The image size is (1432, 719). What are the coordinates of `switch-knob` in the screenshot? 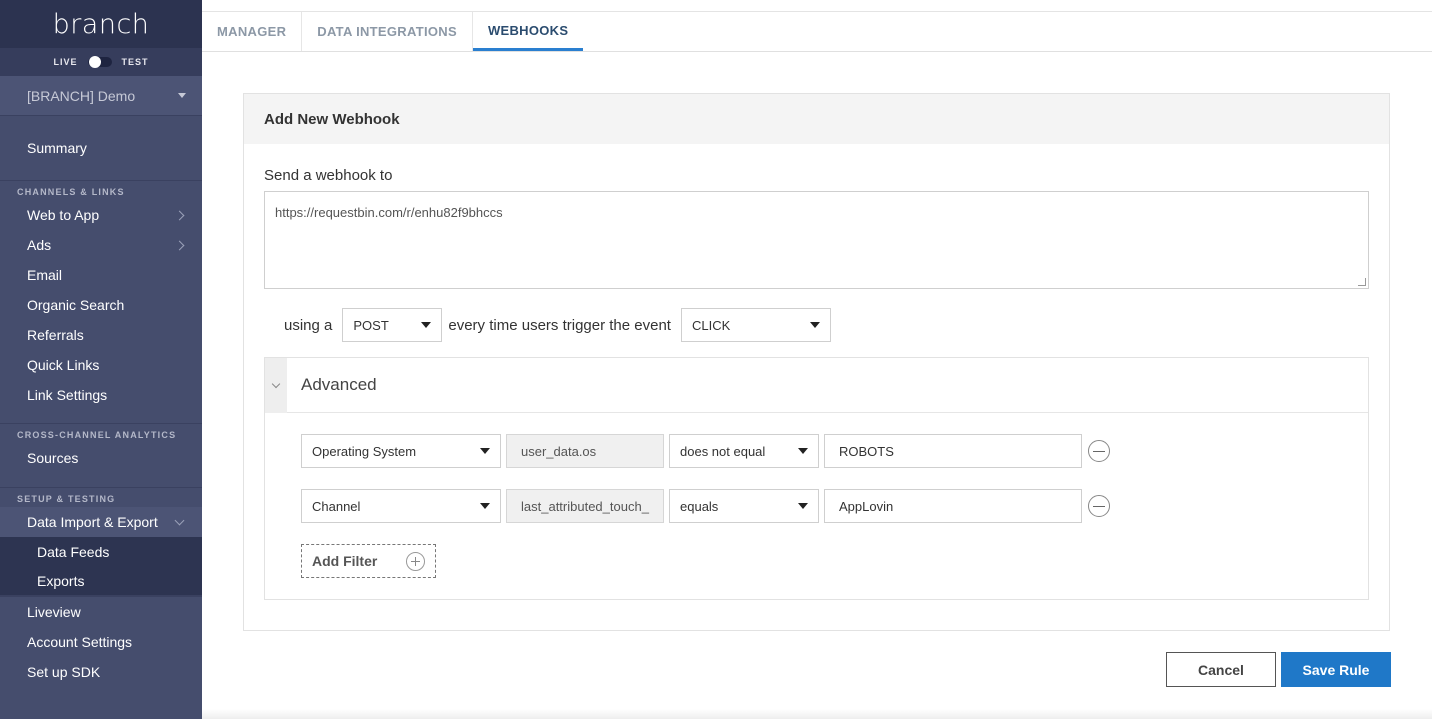 It's located at (94, 62).